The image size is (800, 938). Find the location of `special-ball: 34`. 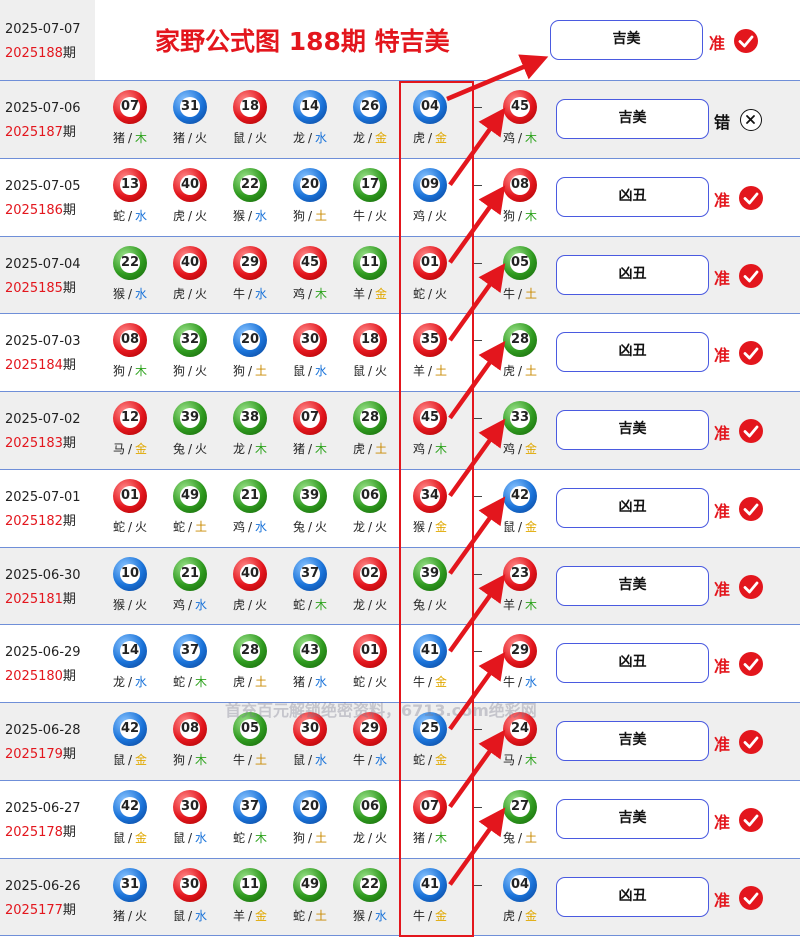

special-ball: 34 is located at coordinates (430, 495).